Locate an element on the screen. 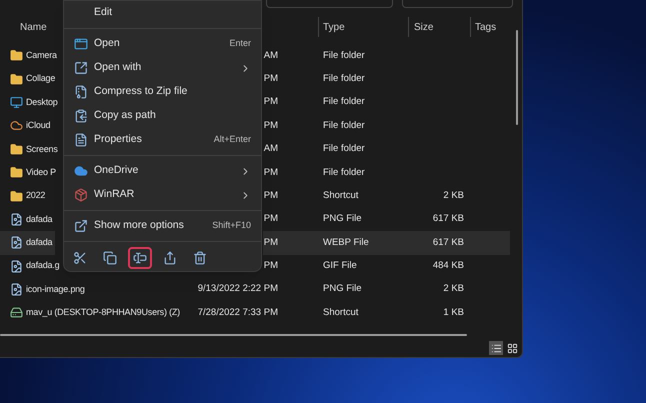 The height and width of the screenshot is (403, 646). menu-item-label: Edit is located at coordinates (104, 12).